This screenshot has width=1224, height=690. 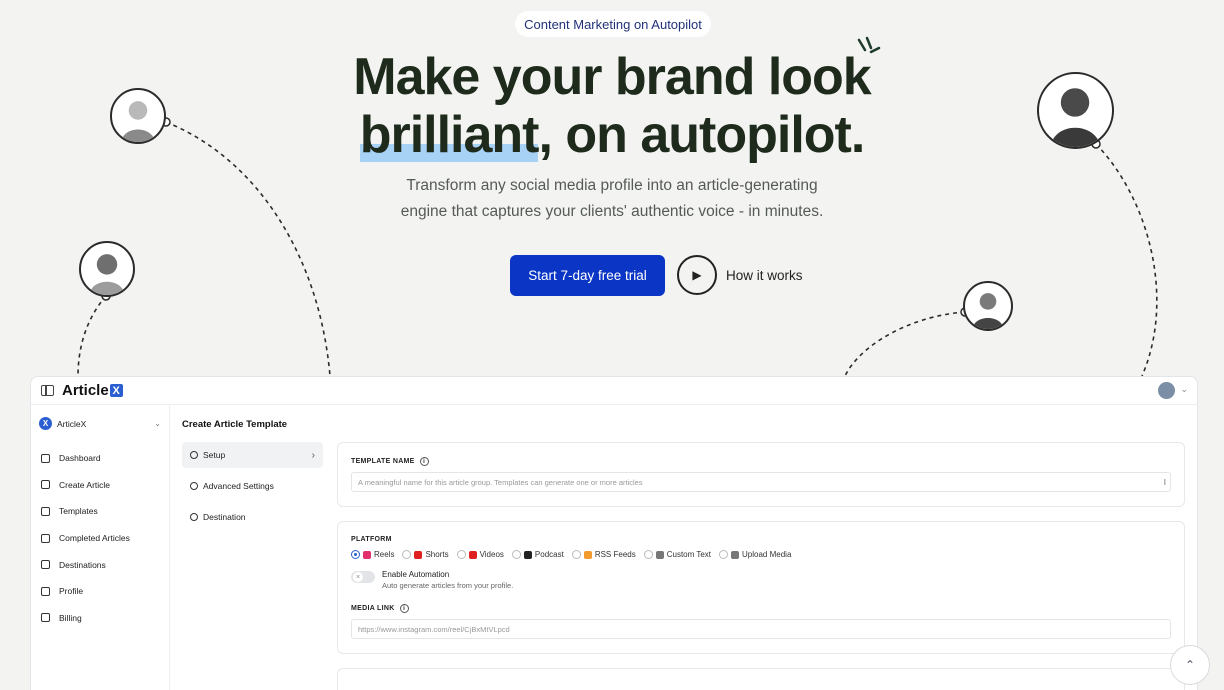 What do you see at coordinates (372, 554) in the screenshot?
I see `platform-option-reels: Reels` at bounding box center [372, 554].